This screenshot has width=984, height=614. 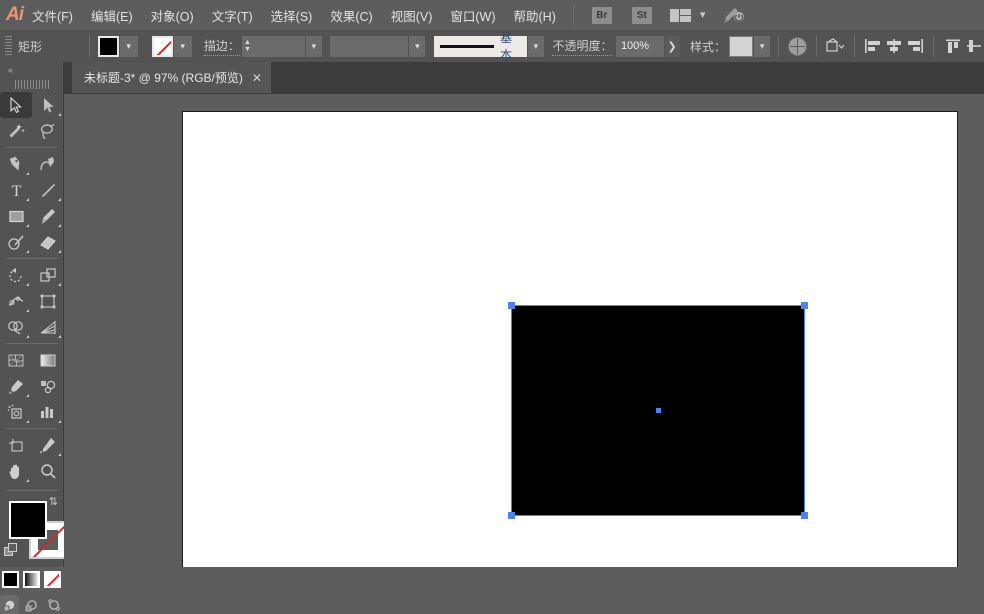 I want to click on menu-help: 帮助(H), so click(x=535, y=15).